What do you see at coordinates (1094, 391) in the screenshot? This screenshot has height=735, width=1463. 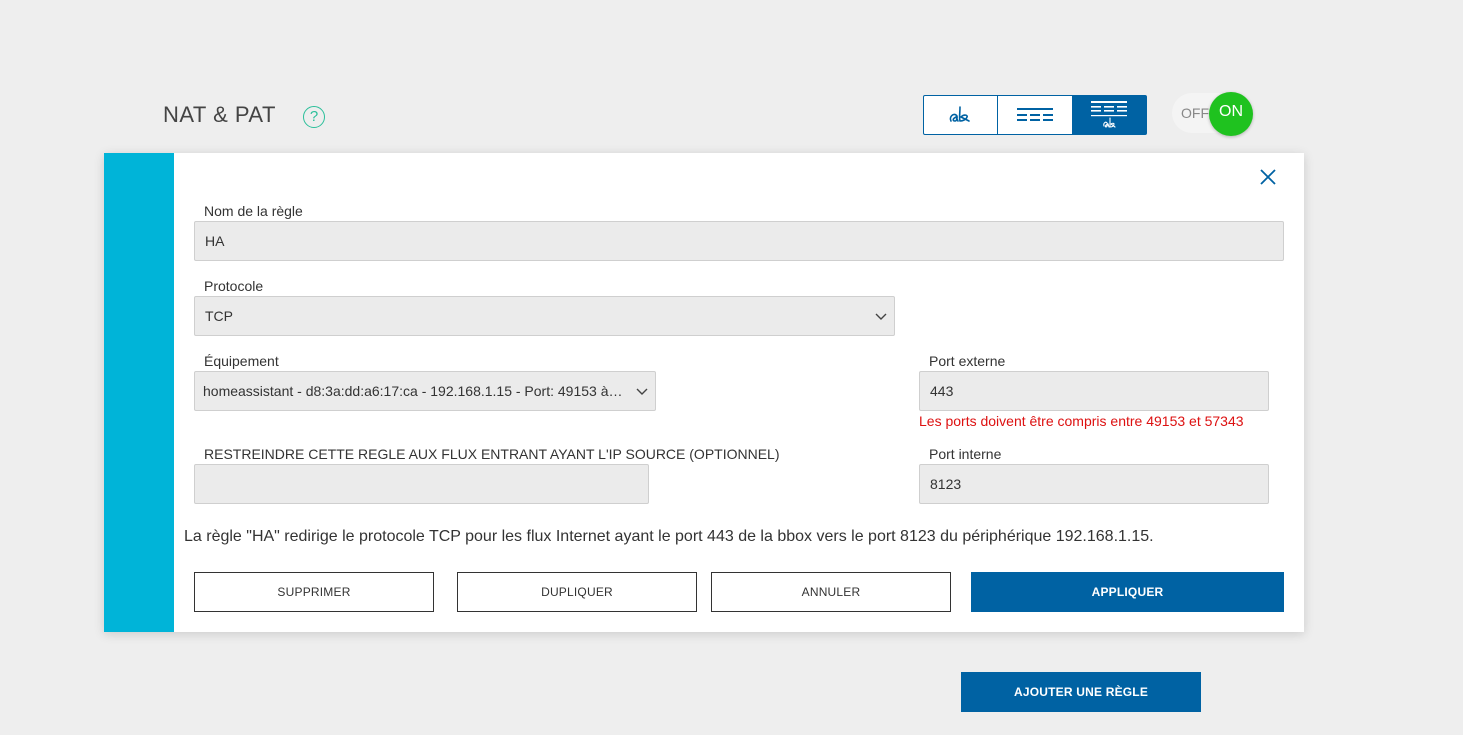 I see `external-port-input: 443` at bounding box center [1094, 391].